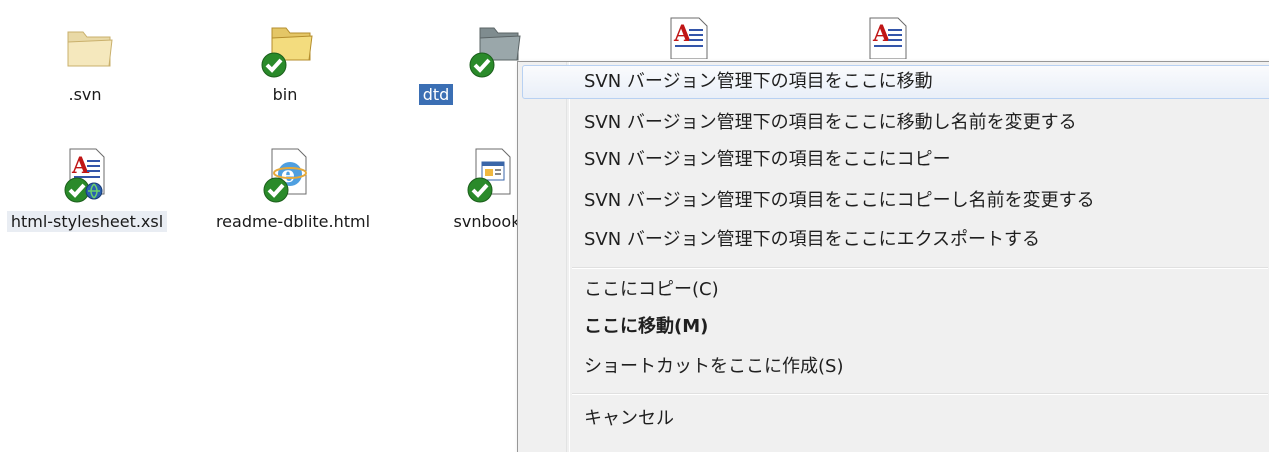 The image size is (1269, 452). I want to click on menu-item-label: SVN バージョン管理下の項目をここに移動, so click(758, 81).